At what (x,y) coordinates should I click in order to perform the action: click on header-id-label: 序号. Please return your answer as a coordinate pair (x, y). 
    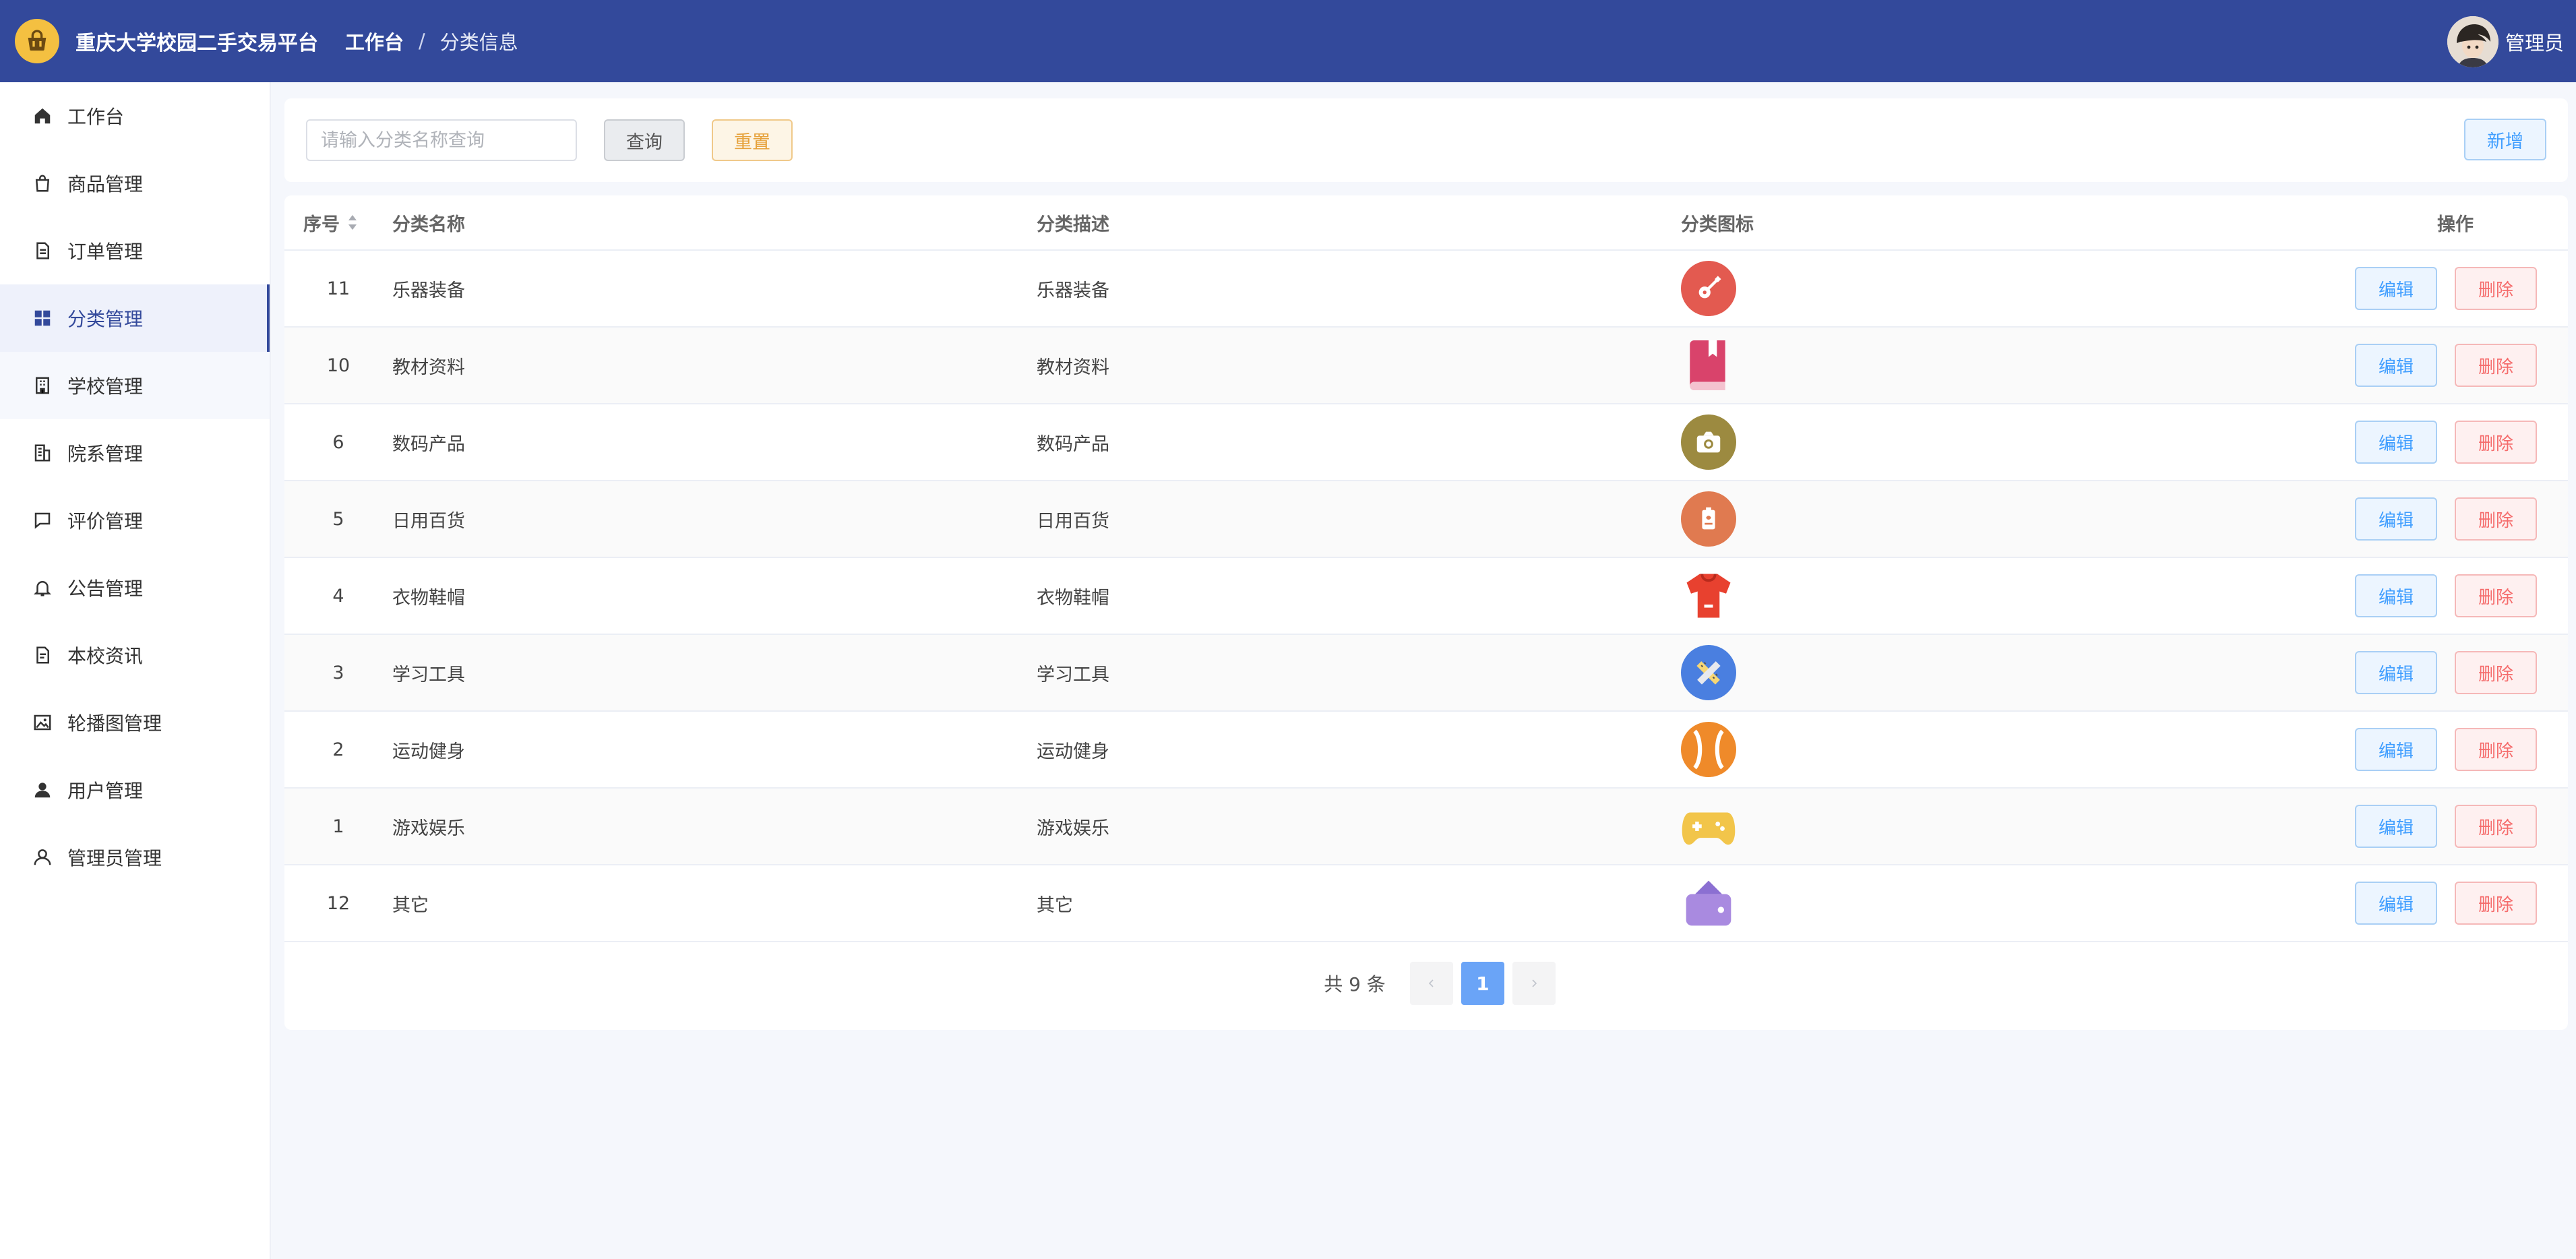
    Looking at the image, I should click on (322, 224).